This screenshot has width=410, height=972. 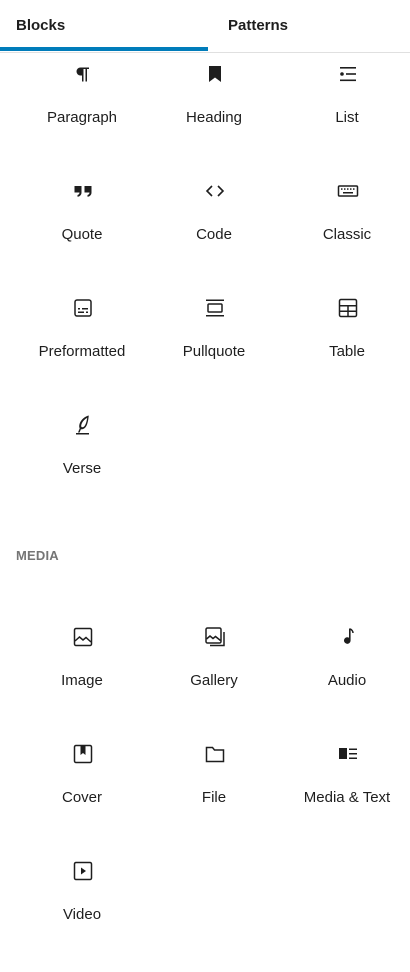 I want to click on cover-icon, so click(x=83, y=754).